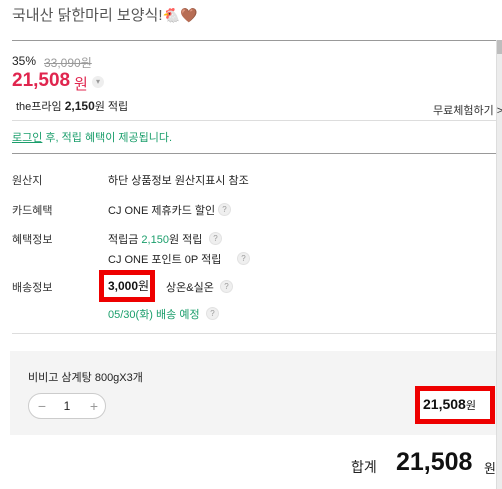 The width and height of the screenshot is (502, 489). I want to click on discount-rate: 35%, so click(24, 61).